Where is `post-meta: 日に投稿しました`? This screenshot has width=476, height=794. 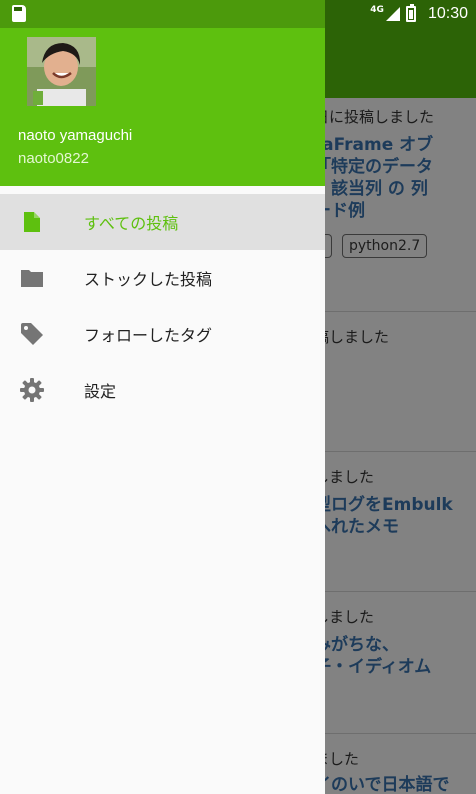 post-meta: 日に投稿しました is located at coordinates (374, 117).